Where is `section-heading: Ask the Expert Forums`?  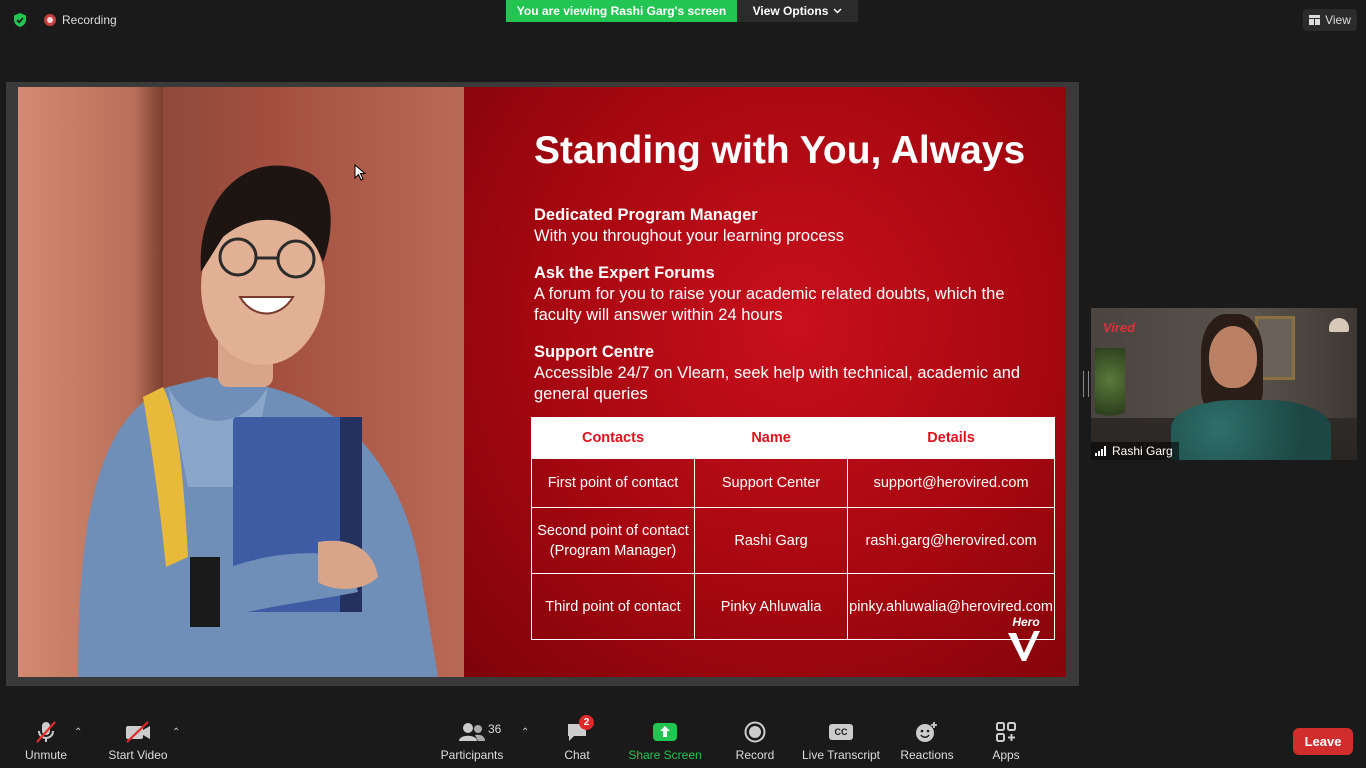 section-heading: Ask the Expert Forums is located at coordinates (624, 273).